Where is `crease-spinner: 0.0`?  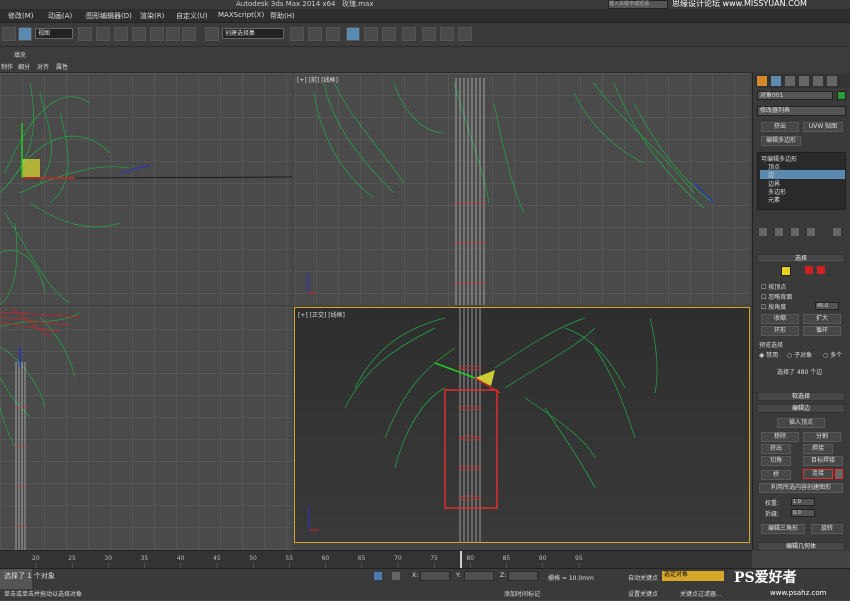 crease-spinner: 0.0 is located at coordinates (803, 513).